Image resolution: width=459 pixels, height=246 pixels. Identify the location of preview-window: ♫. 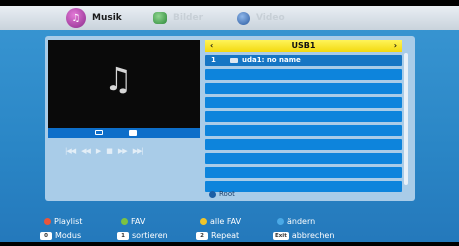
(124, 84).